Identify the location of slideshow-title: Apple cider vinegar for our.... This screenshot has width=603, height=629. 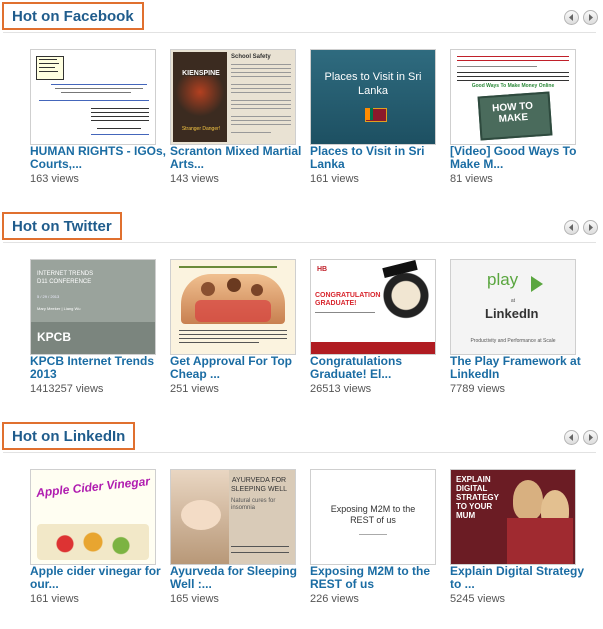
(98, 578).